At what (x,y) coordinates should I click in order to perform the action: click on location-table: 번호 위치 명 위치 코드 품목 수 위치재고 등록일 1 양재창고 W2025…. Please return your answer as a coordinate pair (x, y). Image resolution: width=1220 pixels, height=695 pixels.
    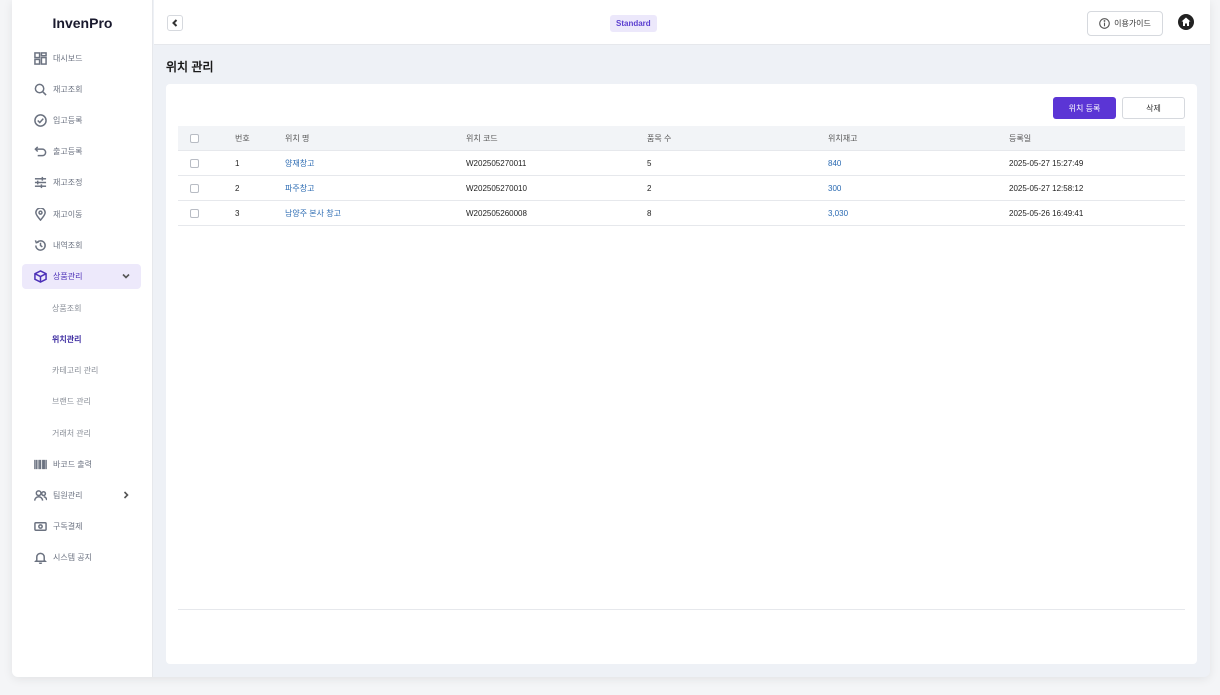
    Looking at the image, I should click on (681, 176).